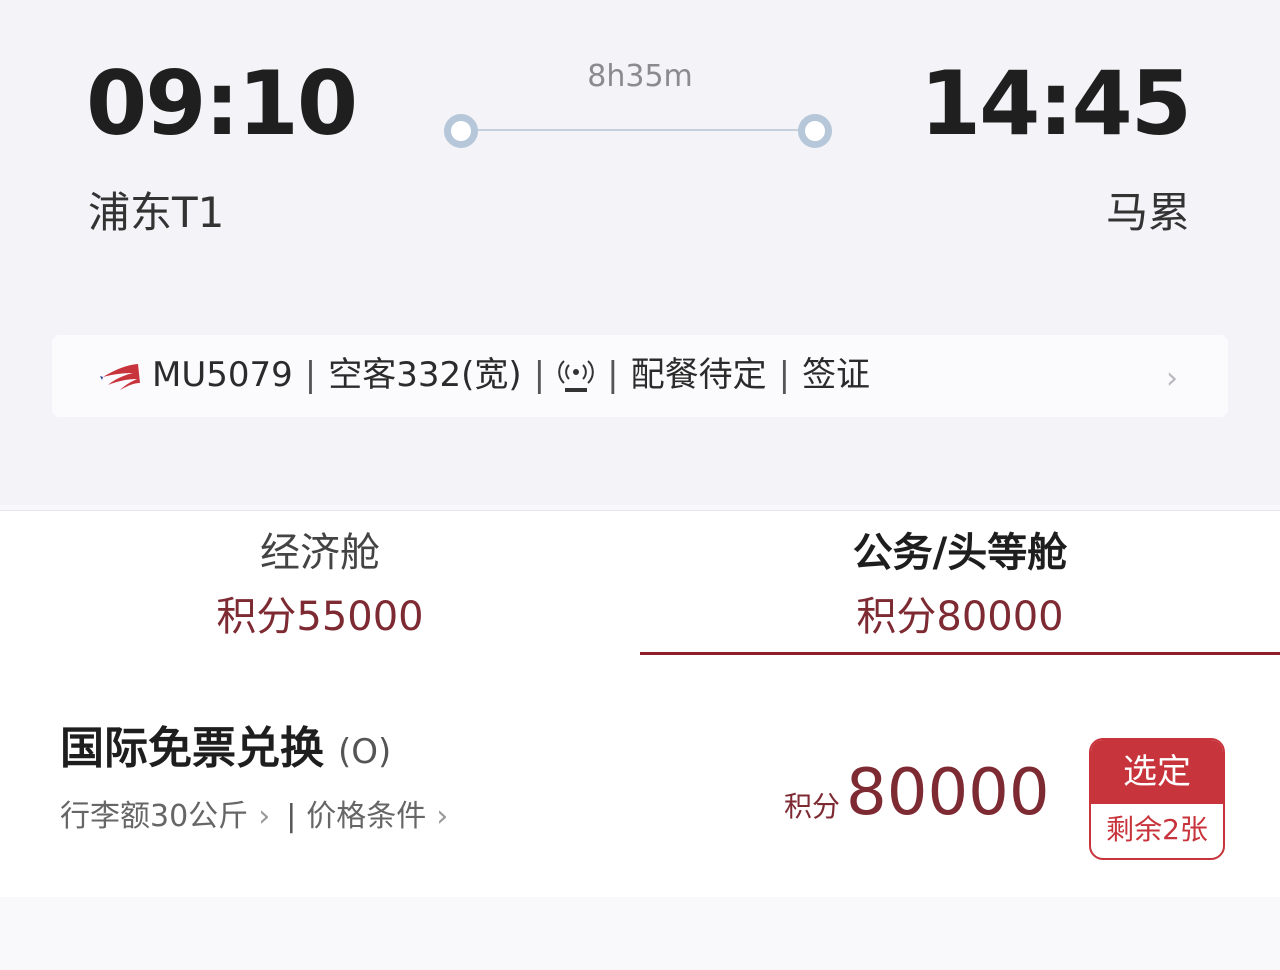 Image resolution: width=1280 pixels, height=970 pixels. I want to click on china-eastern-logo-icon, so click(120, 377).